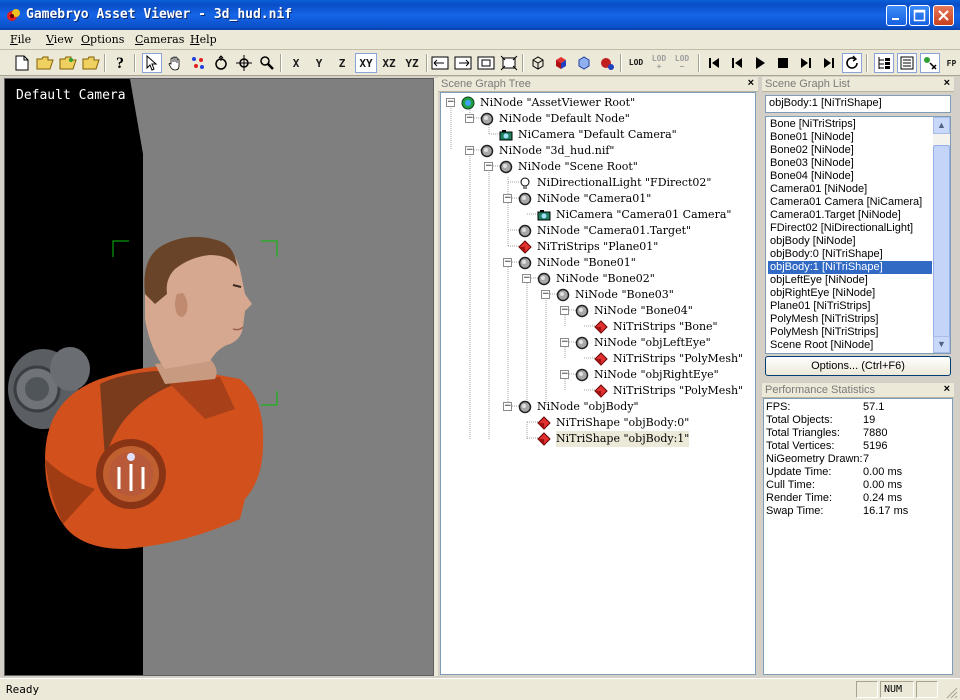 Image resolution: width=960 pixels, height=700 pixels. What do you see at coordinates (598, 343) in the screenshot?
I see `tree-node-row: − NiNode "objLeftEye"` at bounding box center [598, 343].